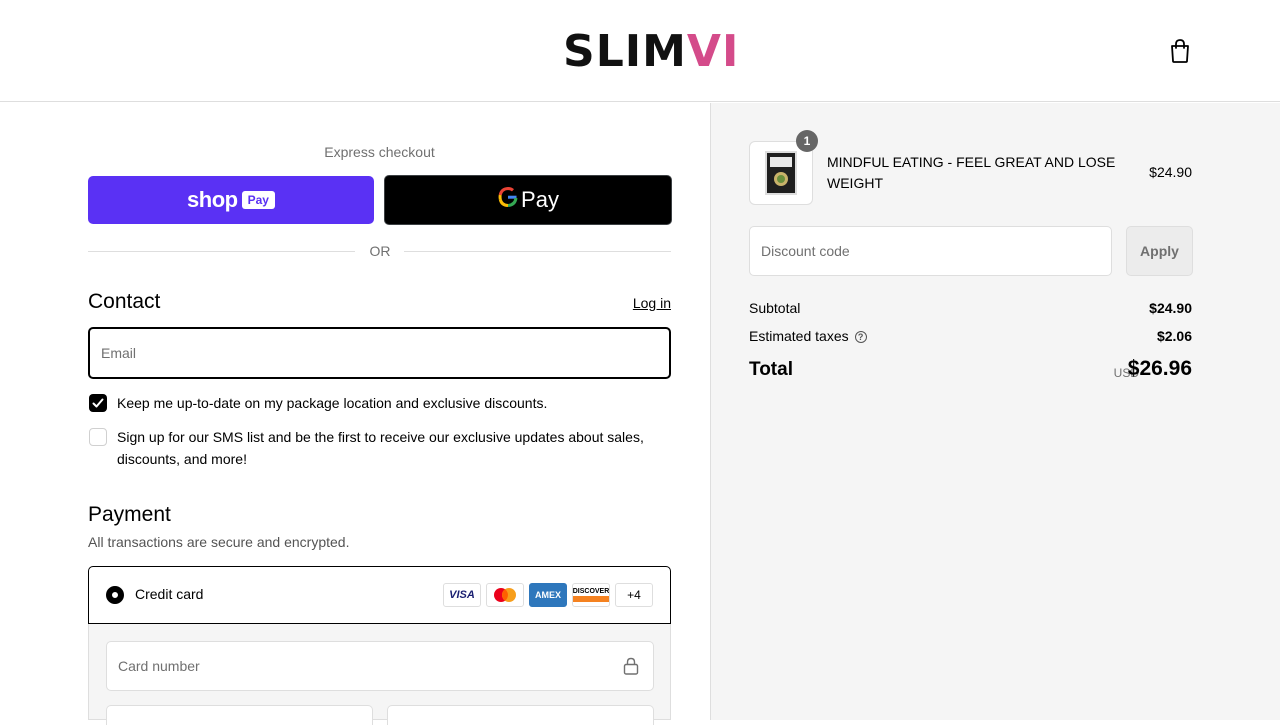 The height and width of the screenshot is (725, 1280). Describe the element at coordinates (591, 595) in the screenshot. I see `discover-icon: DISCOVER` at that location.